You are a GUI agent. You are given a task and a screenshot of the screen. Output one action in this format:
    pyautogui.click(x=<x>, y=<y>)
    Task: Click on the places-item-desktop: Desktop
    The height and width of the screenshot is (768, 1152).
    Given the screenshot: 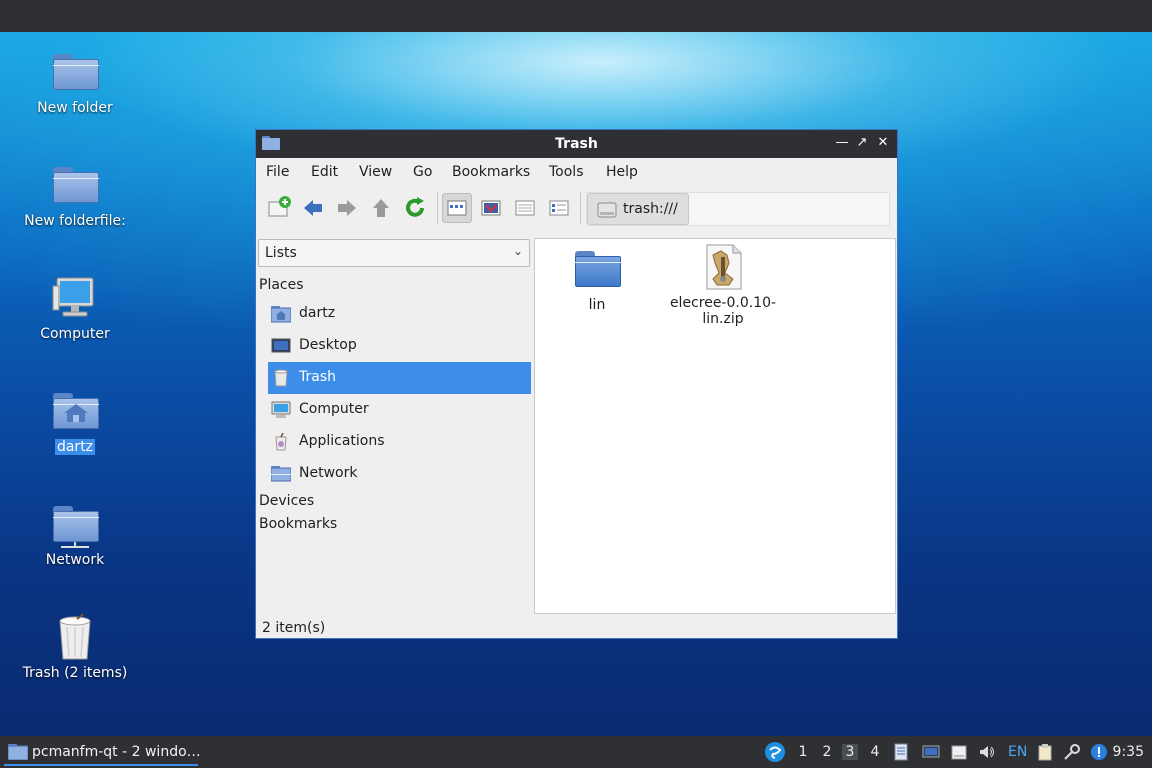 What is the action you would take?
    pyautogui.click(x=399, y=346)
    